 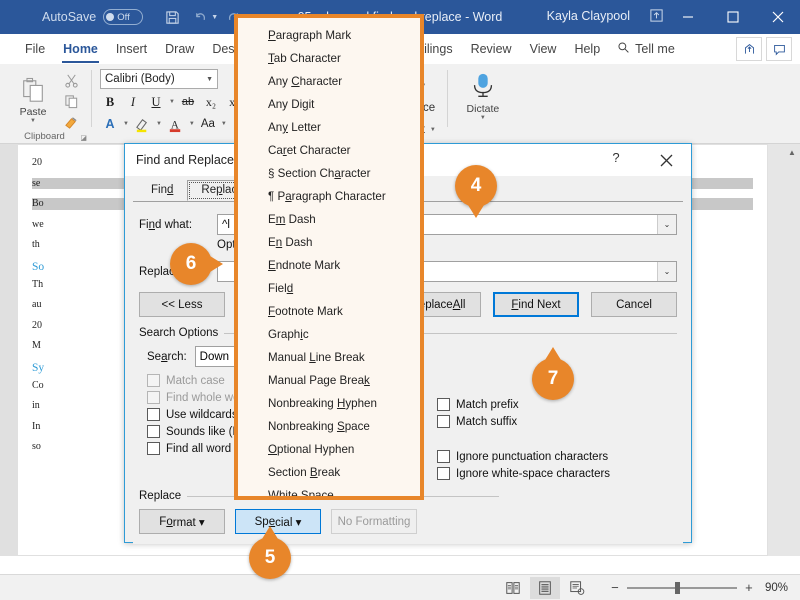 I want to click on paste-button: Paste ▼, so click(x=33, y=100).